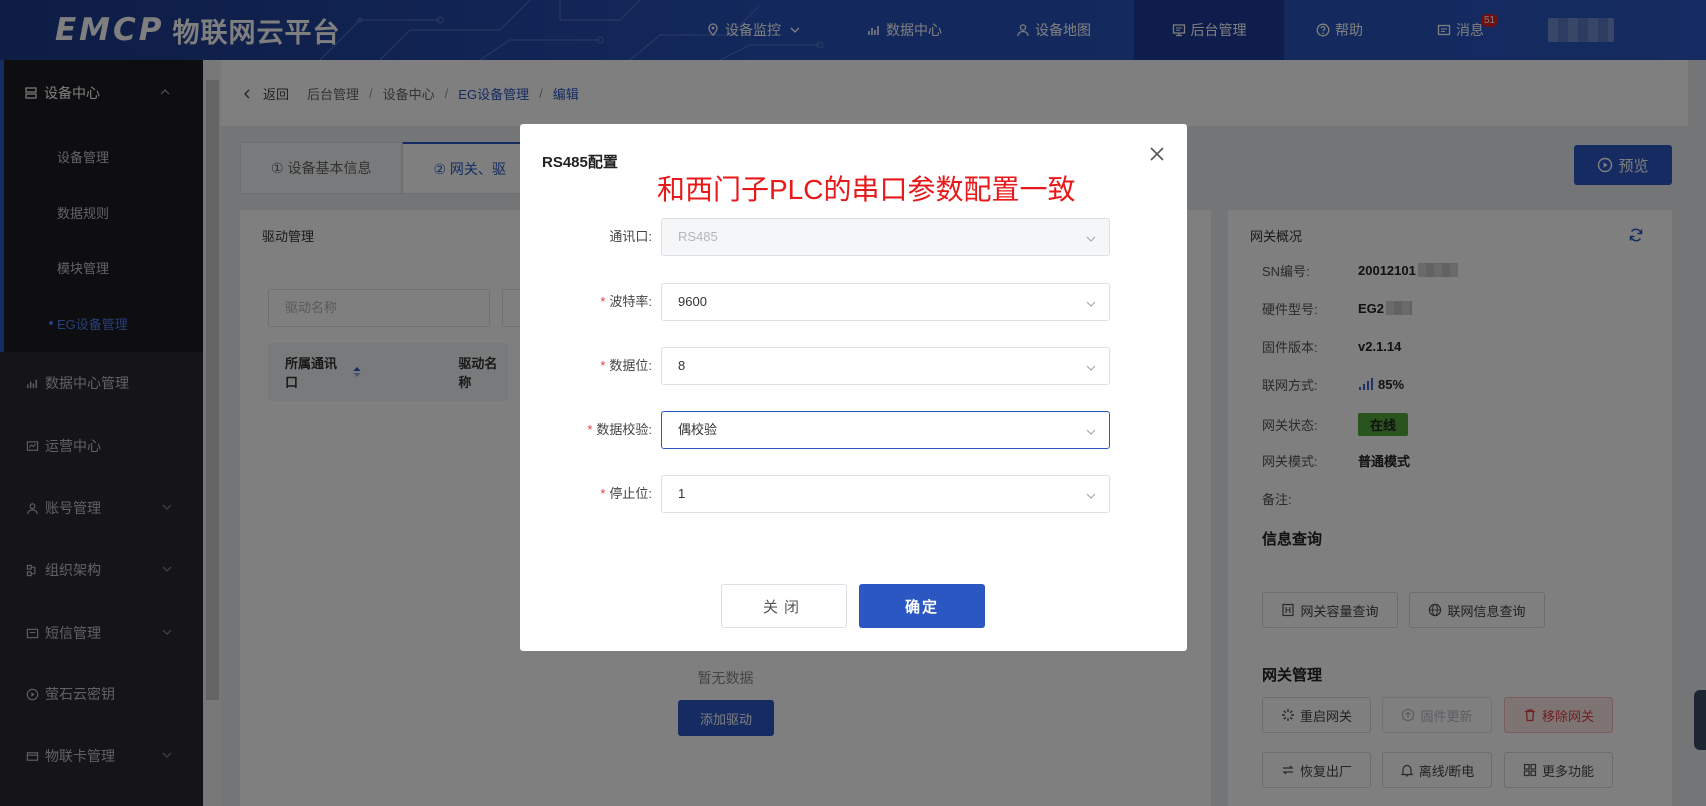 The width and height of the screenshot is (1706, 806). What do you see at coordinates (866, 189) in the screenshot?
I see `red-annotation-text: 和西门子PLC的串口参数配置一致` at bounding box center [866, 189].